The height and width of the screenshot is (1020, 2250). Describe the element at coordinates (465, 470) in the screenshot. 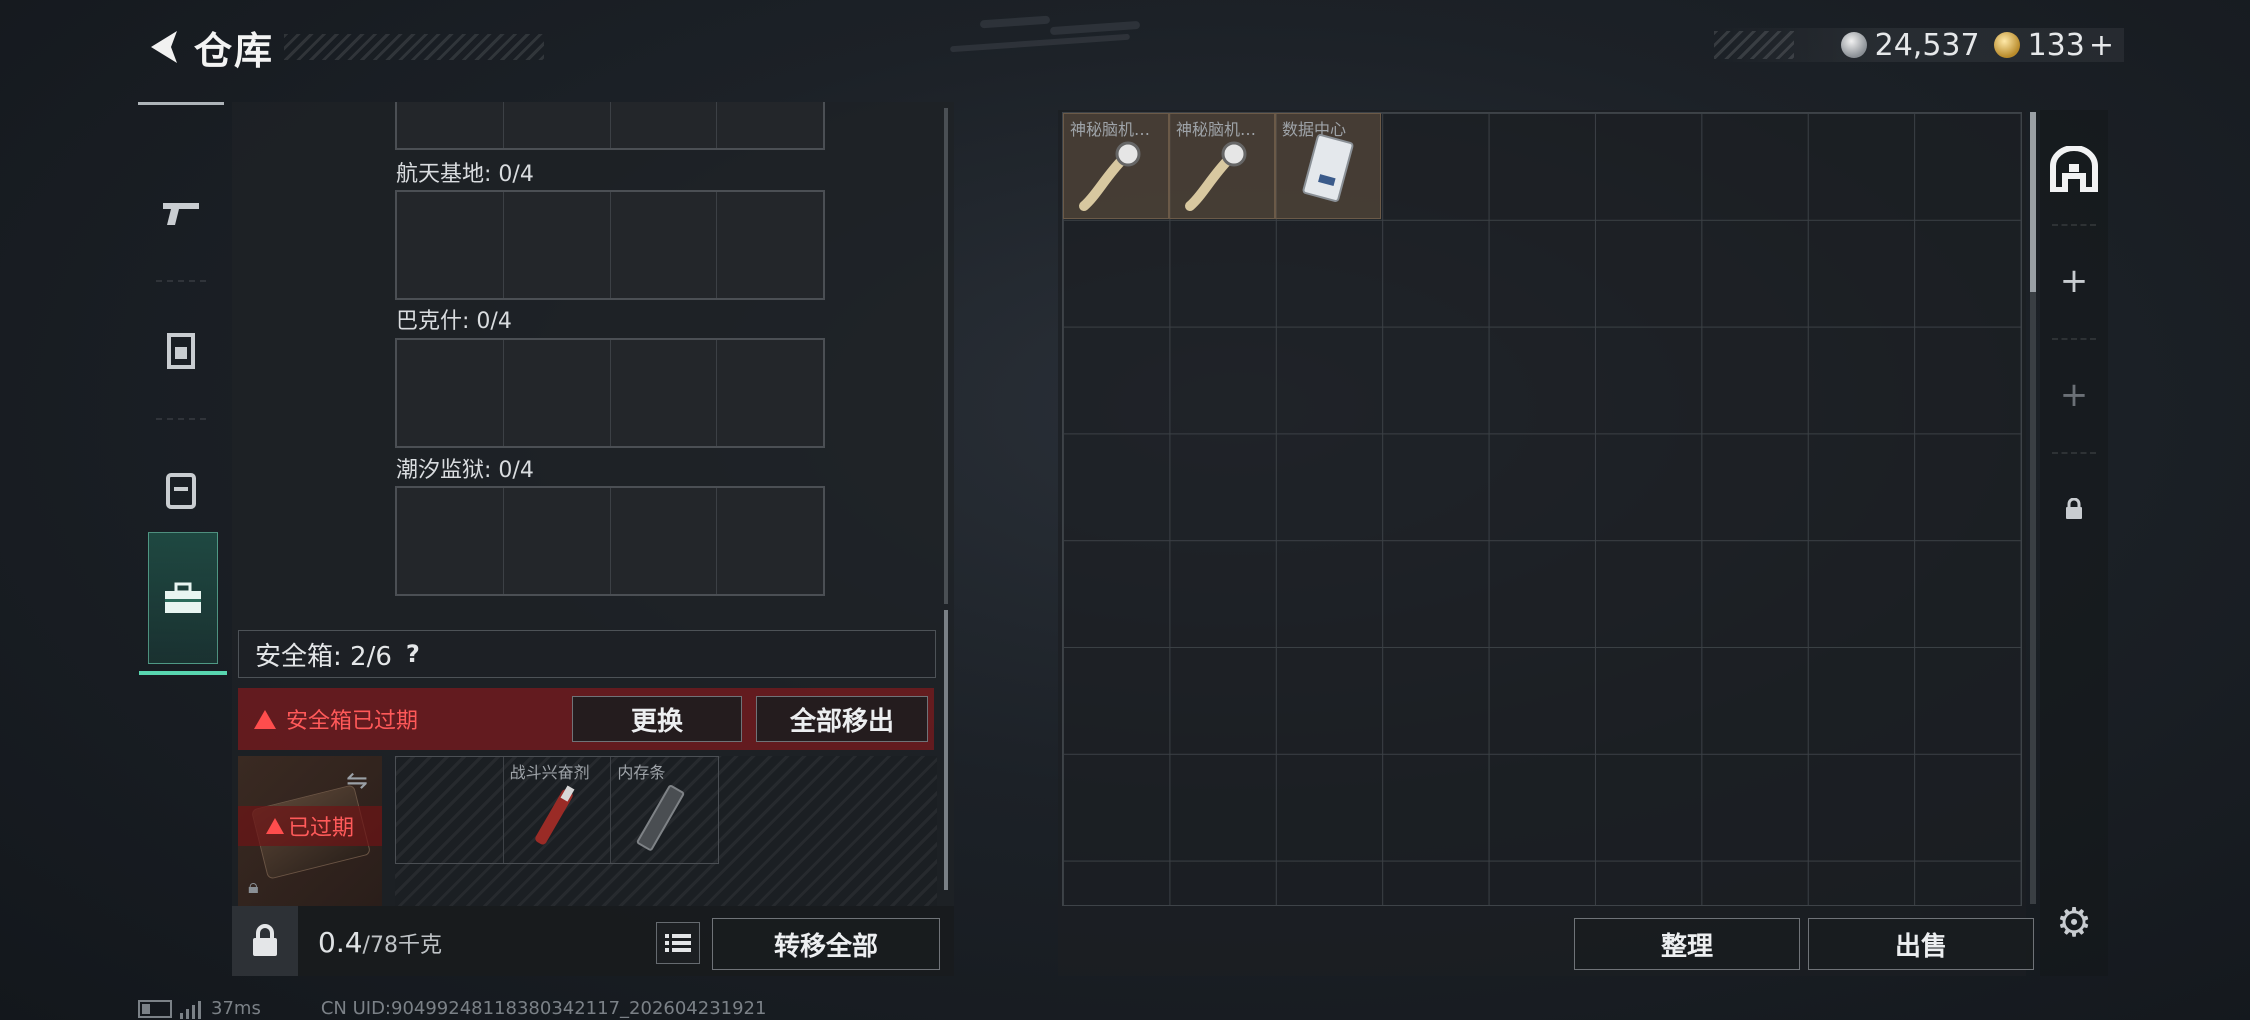

I see `map-label: 潮汐监狱: 0/4` at that location.